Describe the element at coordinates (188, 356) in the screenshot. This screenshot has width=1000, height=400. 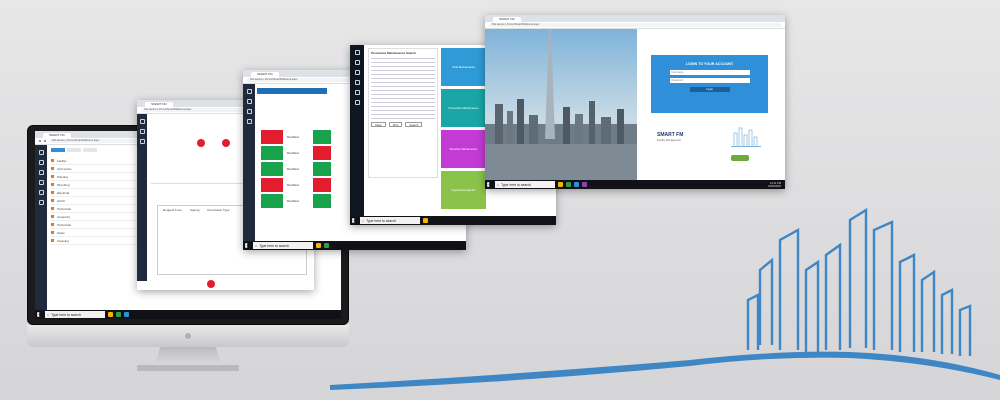
I see `monitor-stand-neck` at that location.